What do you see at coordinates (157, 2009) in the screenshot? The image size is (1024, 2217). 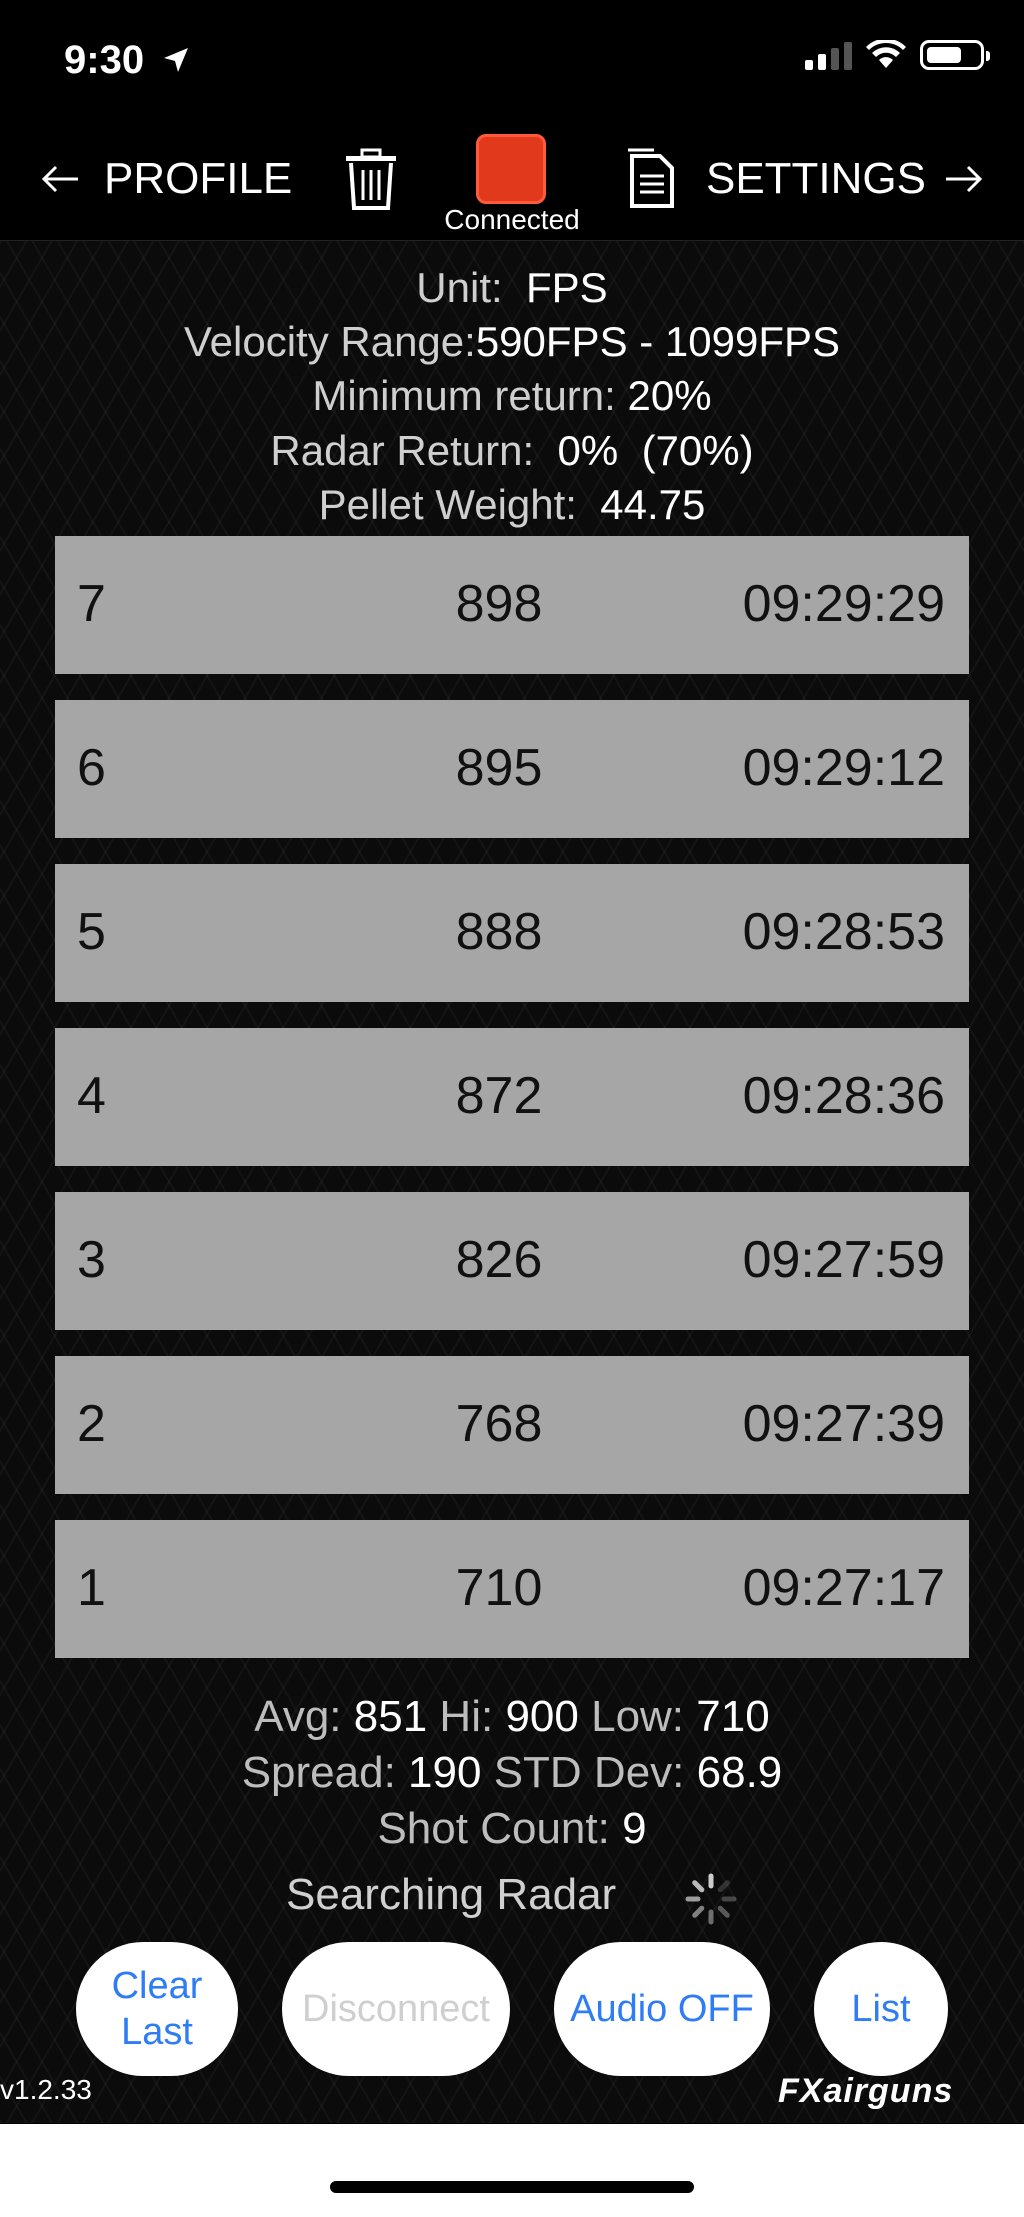 I see `clear-last-button: Clear Last` at bounding box center [157, 2009].